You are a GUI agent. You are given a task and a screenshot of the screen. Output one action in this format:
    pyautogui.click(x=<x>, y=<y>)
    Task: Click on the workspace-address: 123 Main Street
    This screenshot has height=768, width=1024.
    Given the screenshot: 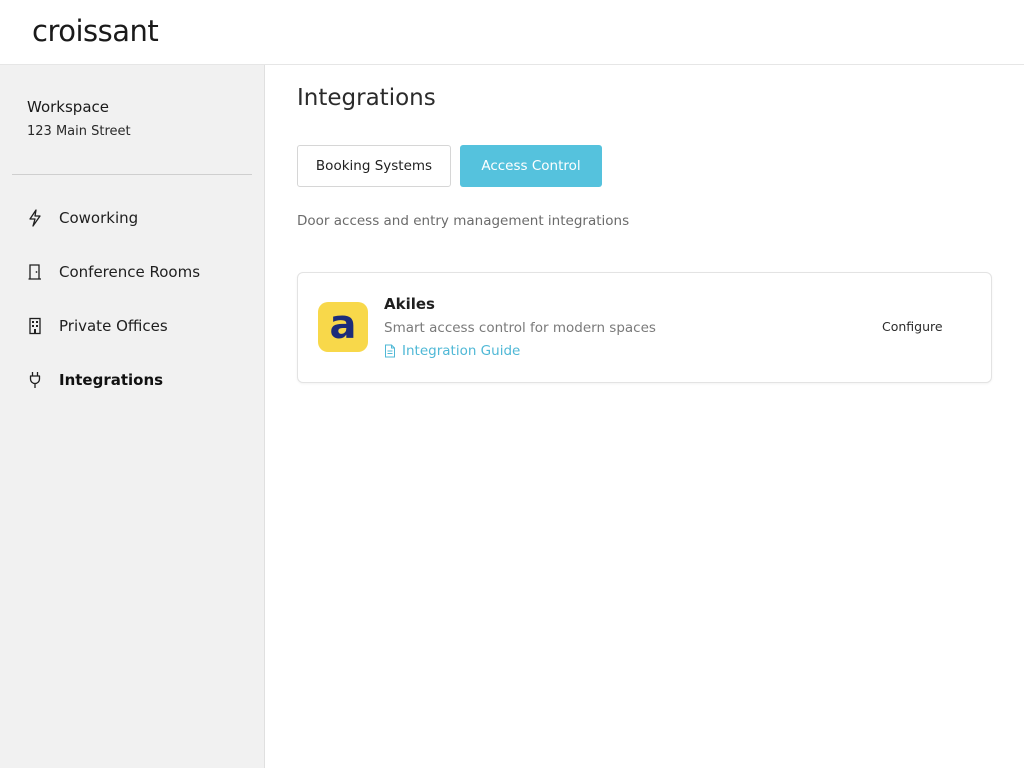 What is the action you would take?
    pyautogui.click(x=79, y=131)
    